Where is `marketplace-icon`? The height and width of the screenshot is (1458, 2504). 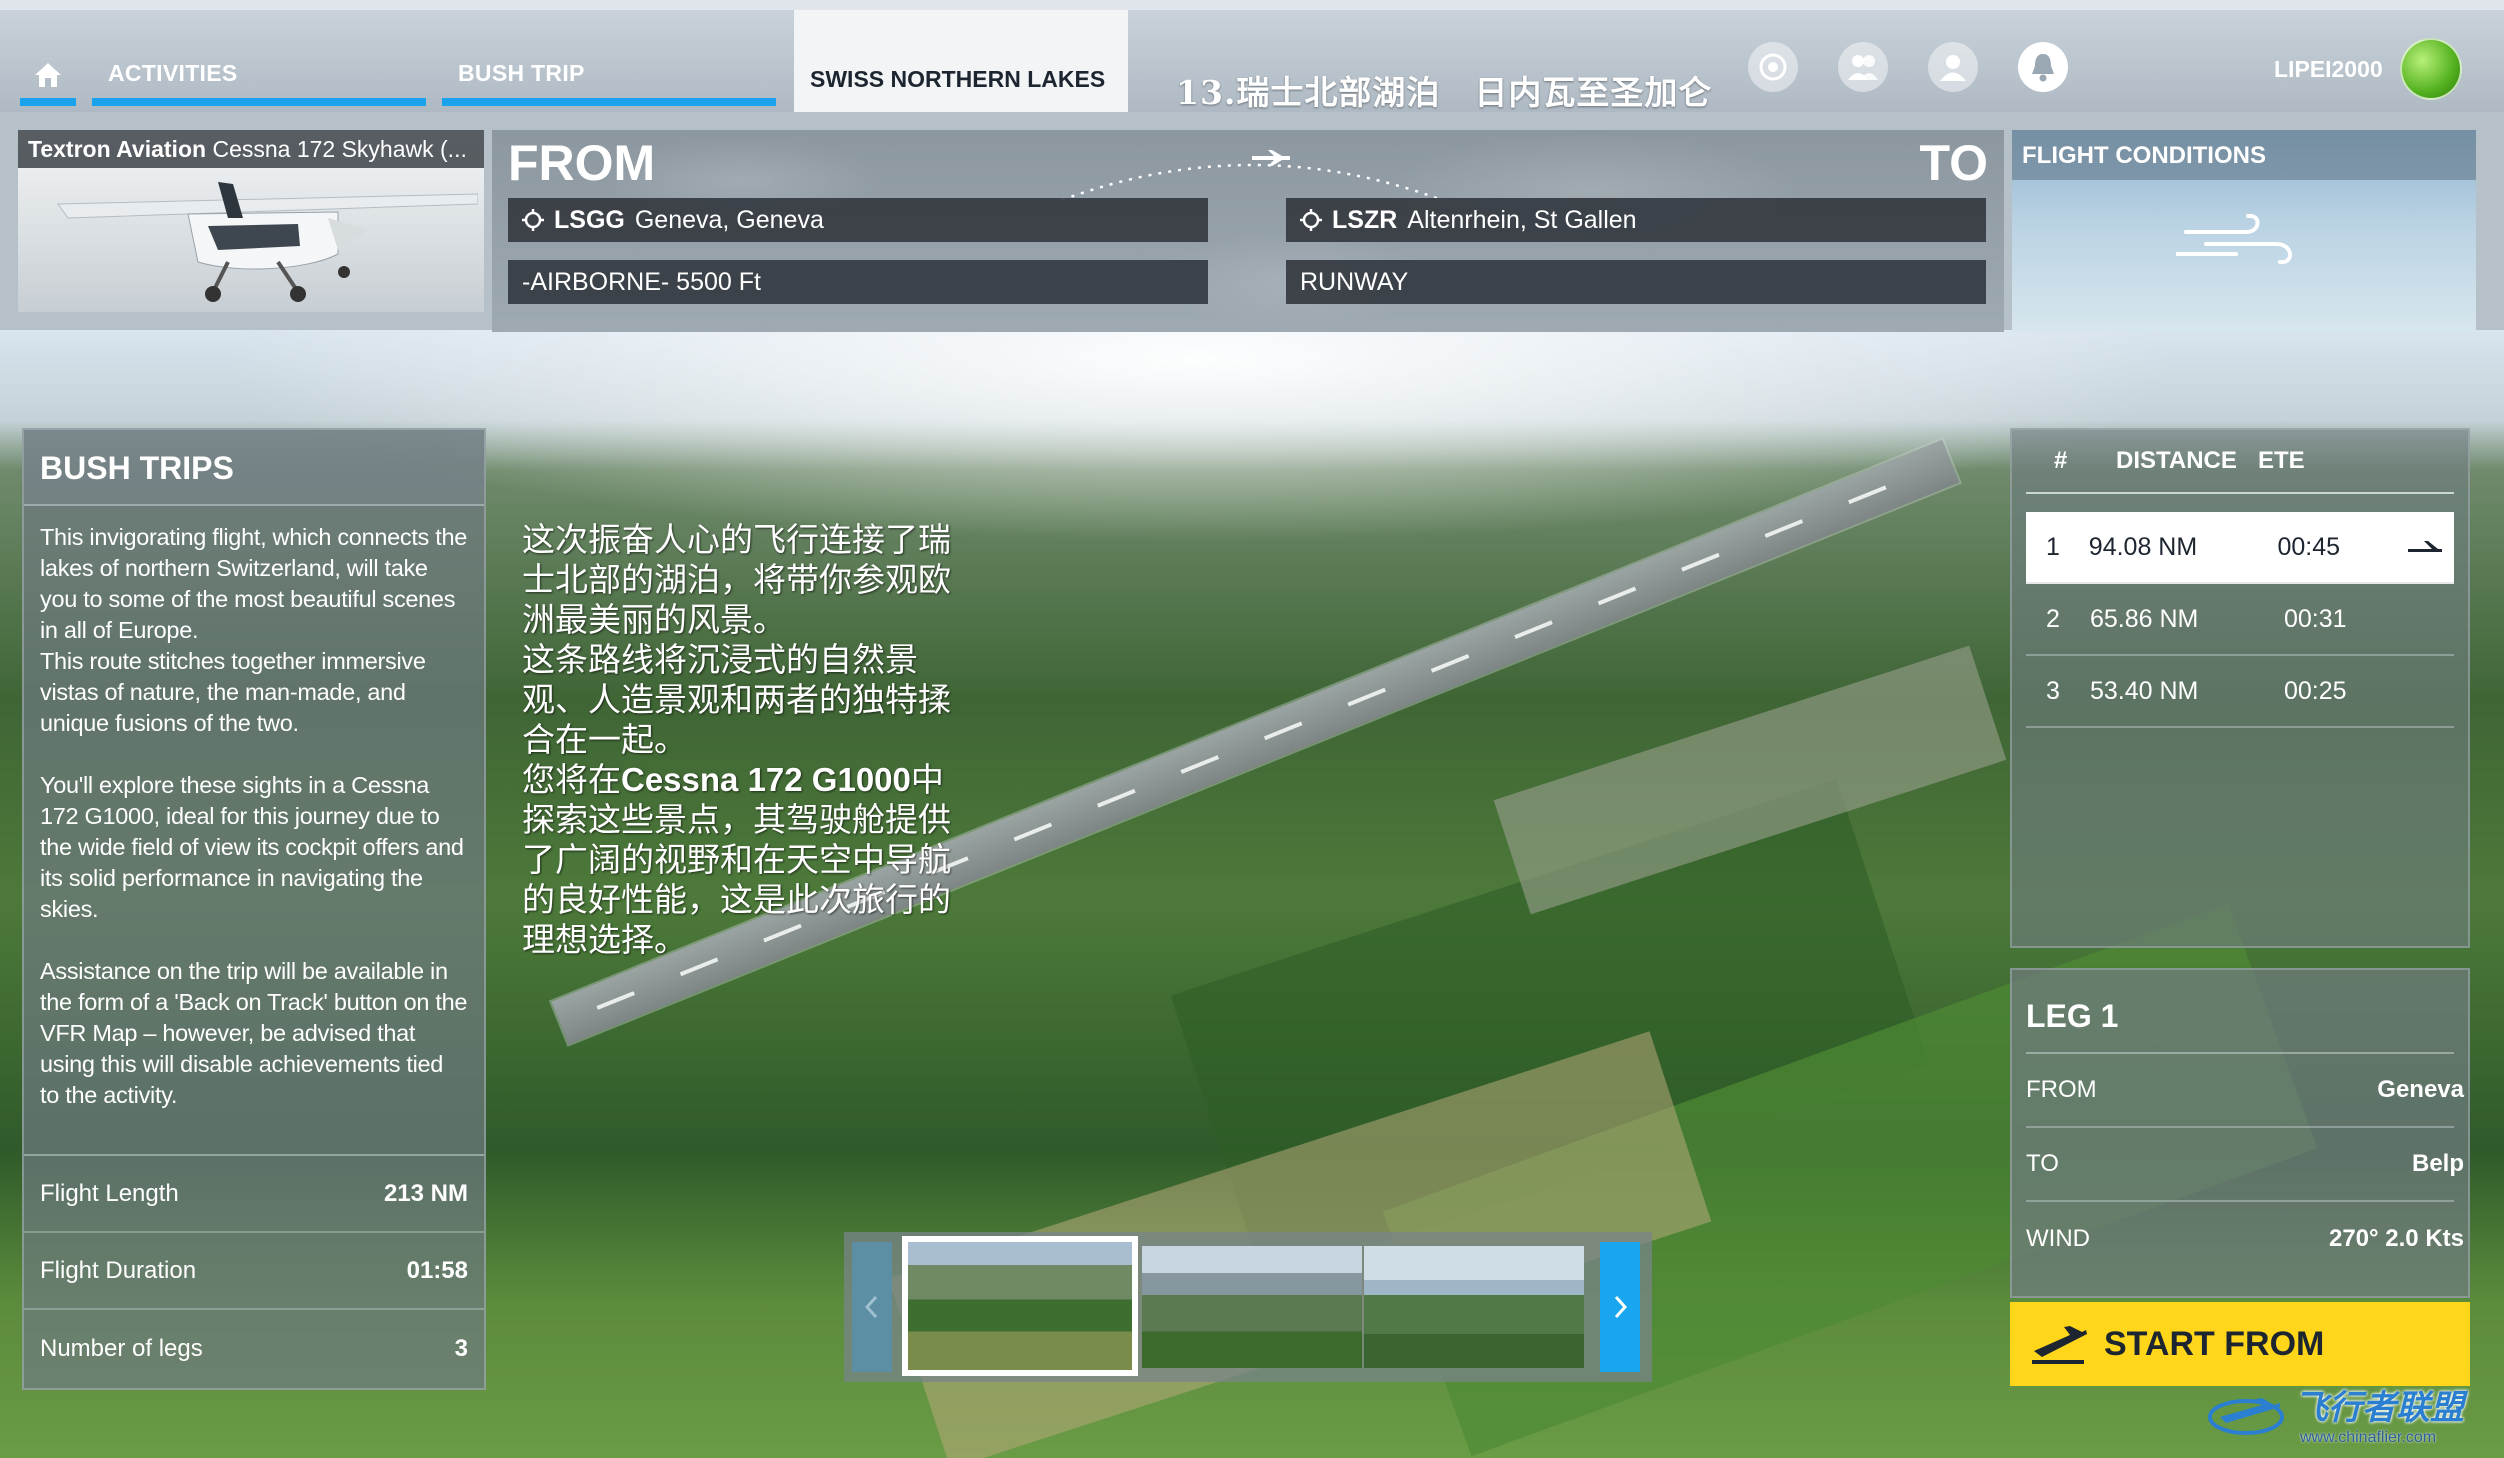
marketplace-icon is located at coordinates (1773, 67).